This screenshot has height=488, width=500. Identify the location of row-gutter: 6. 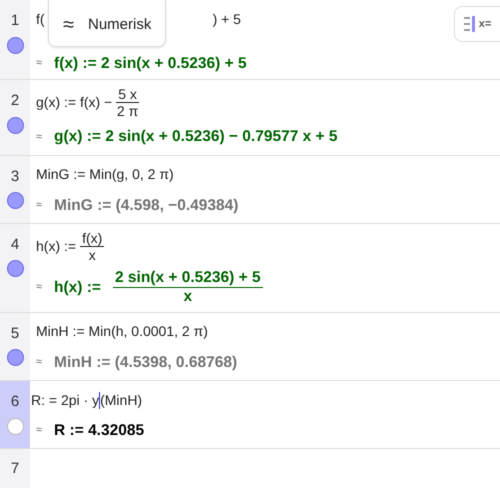
(15, 414).